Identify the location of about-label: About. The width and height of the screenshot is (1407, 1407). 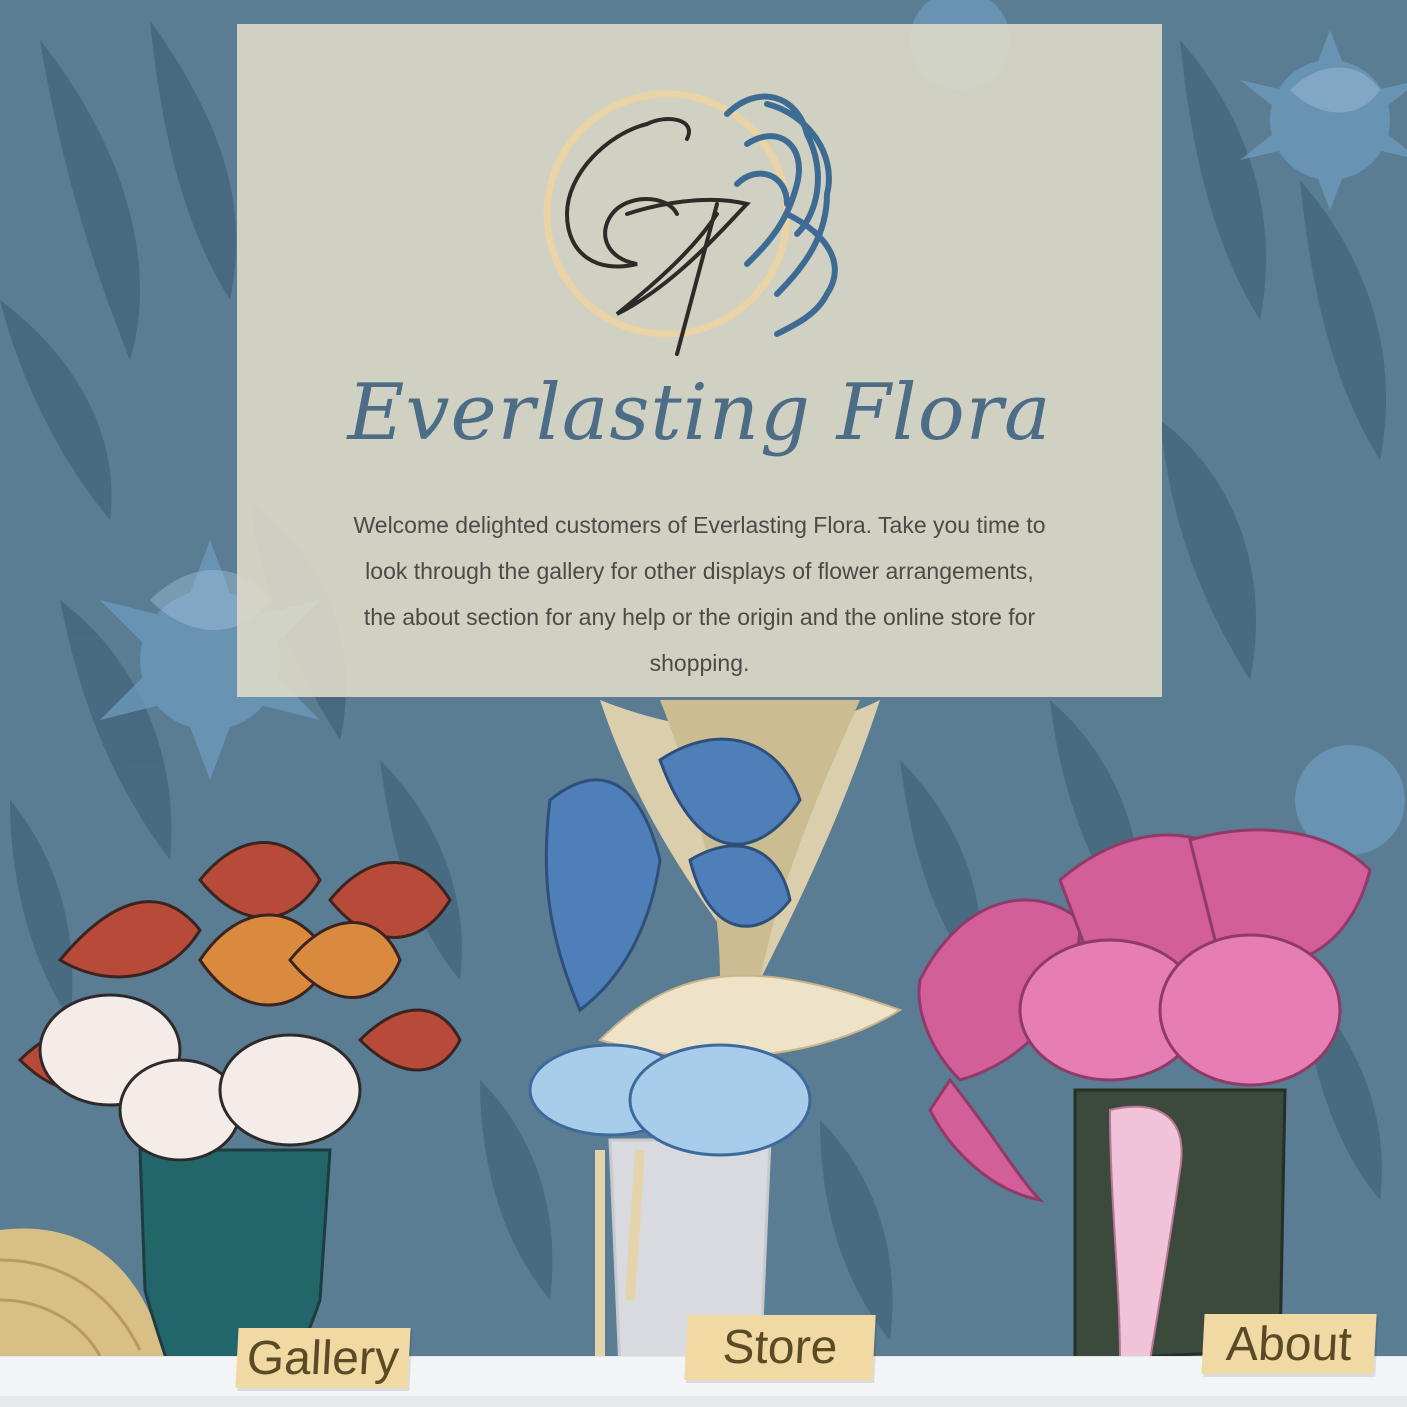
(1289, 1344).